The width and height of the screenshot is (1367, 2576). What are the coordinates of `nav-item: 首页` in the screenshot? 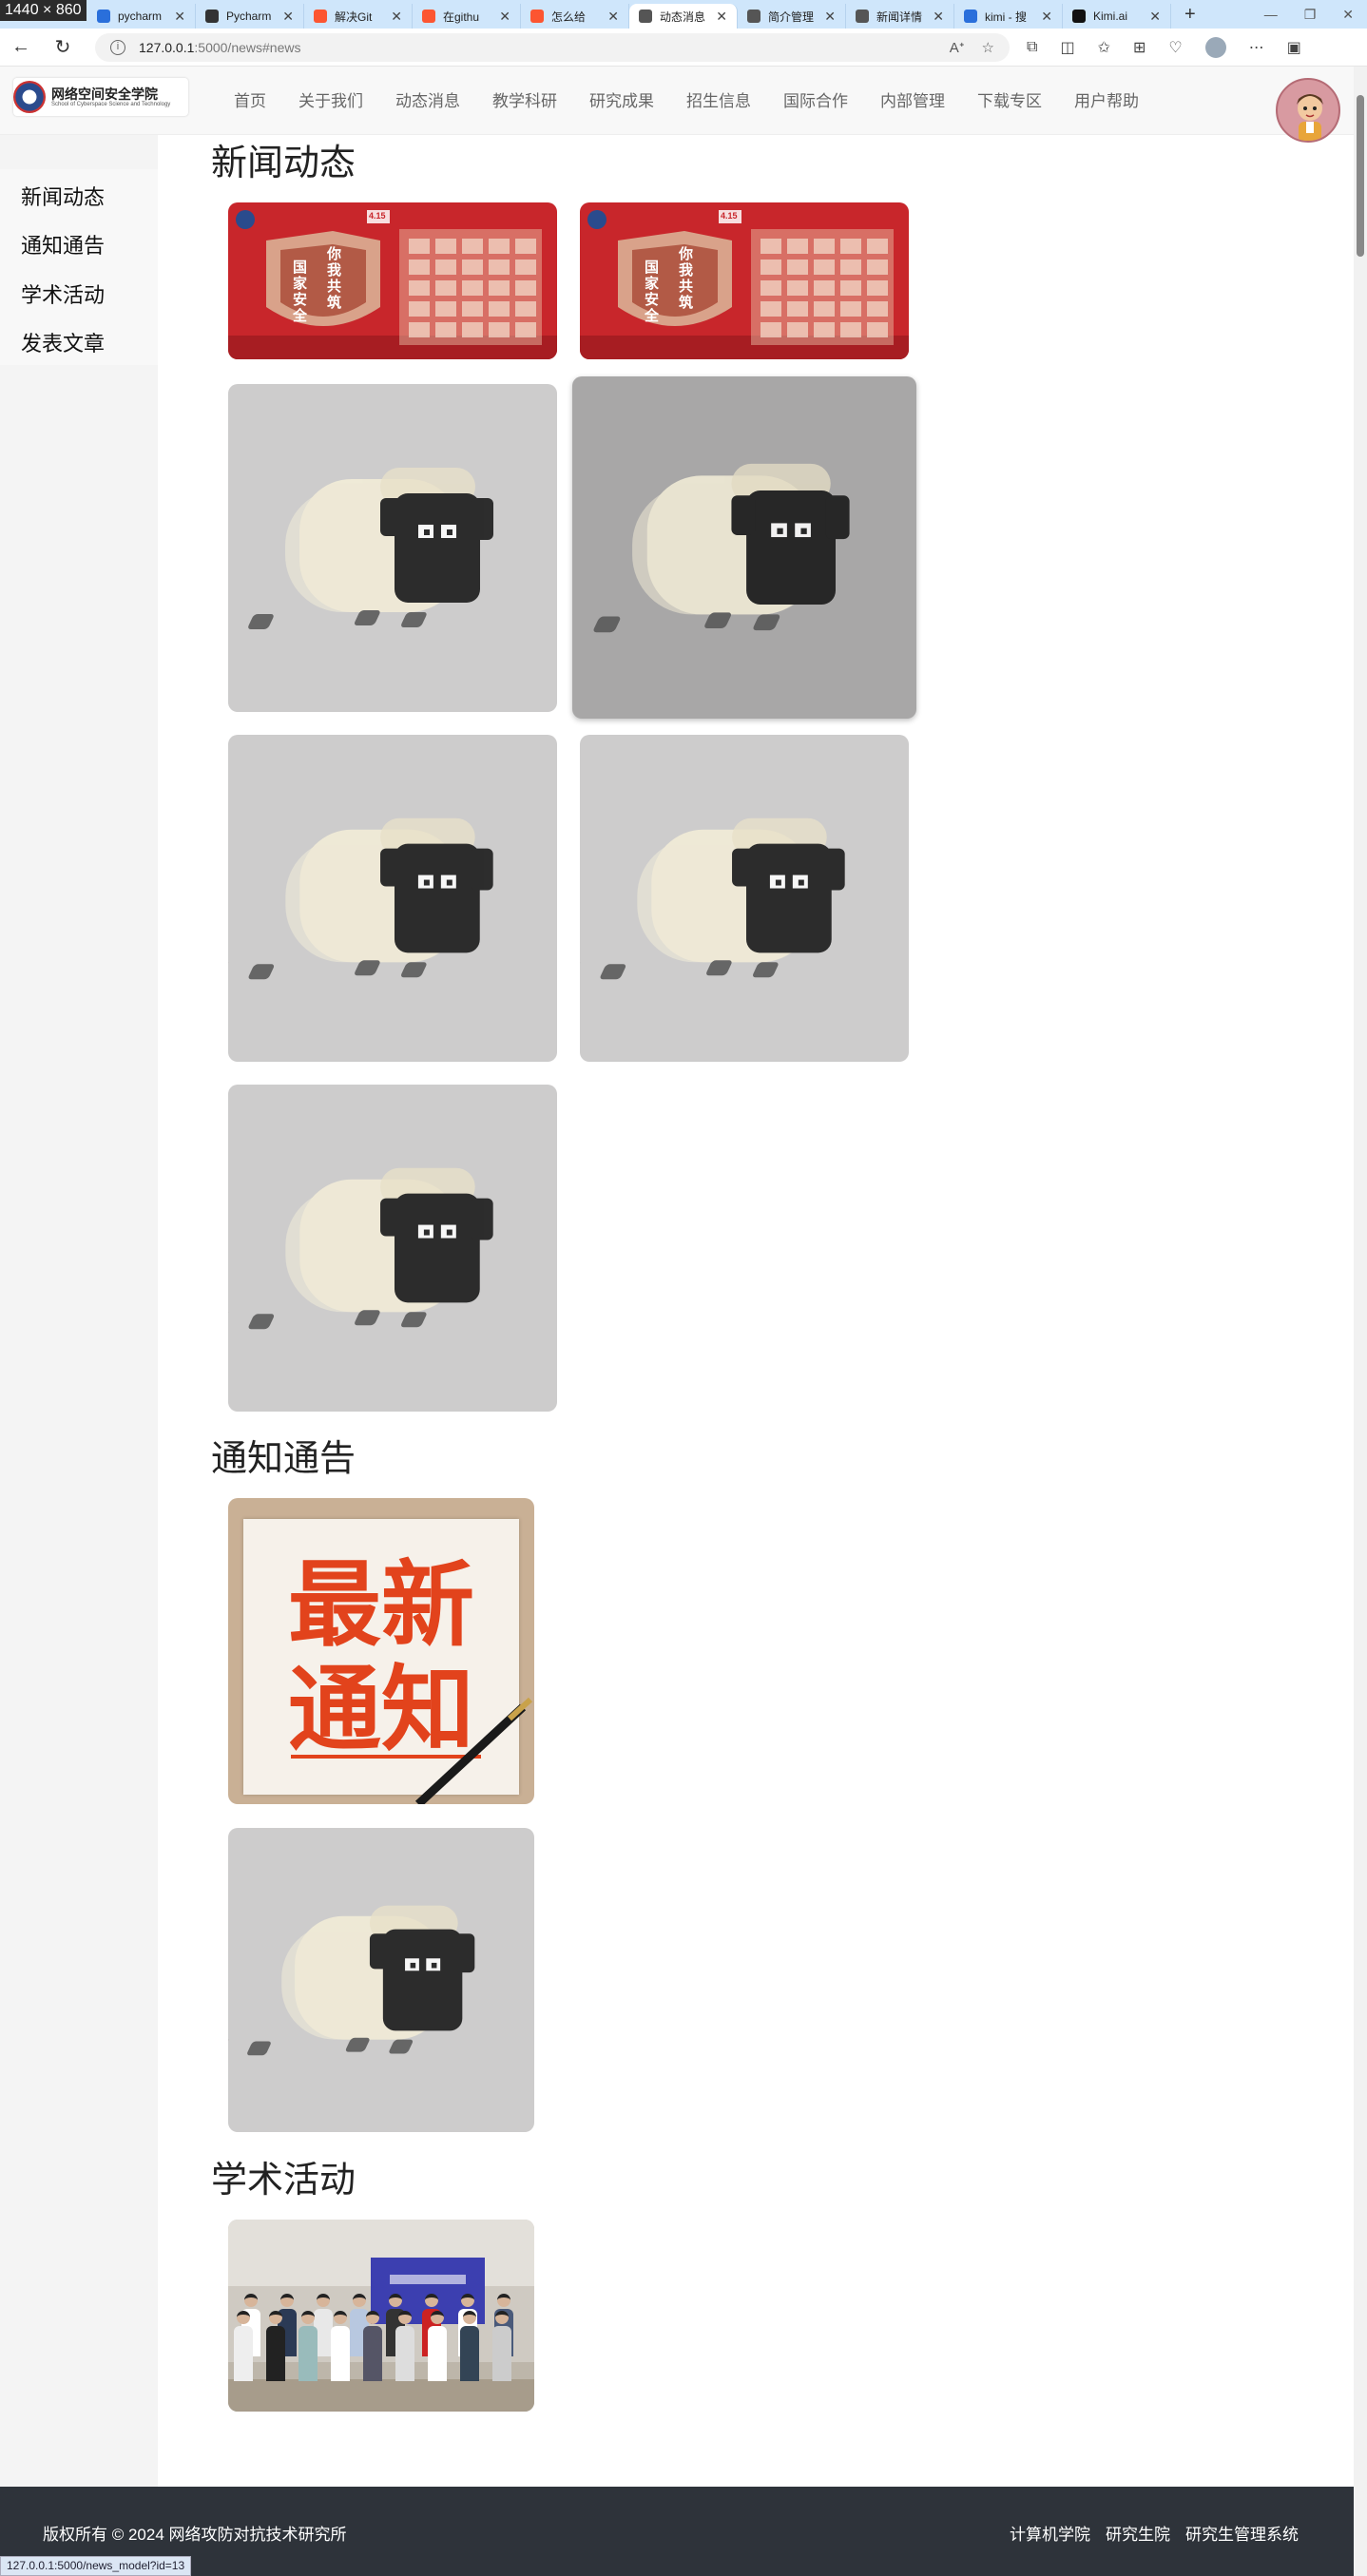 It's located at (250, 99).